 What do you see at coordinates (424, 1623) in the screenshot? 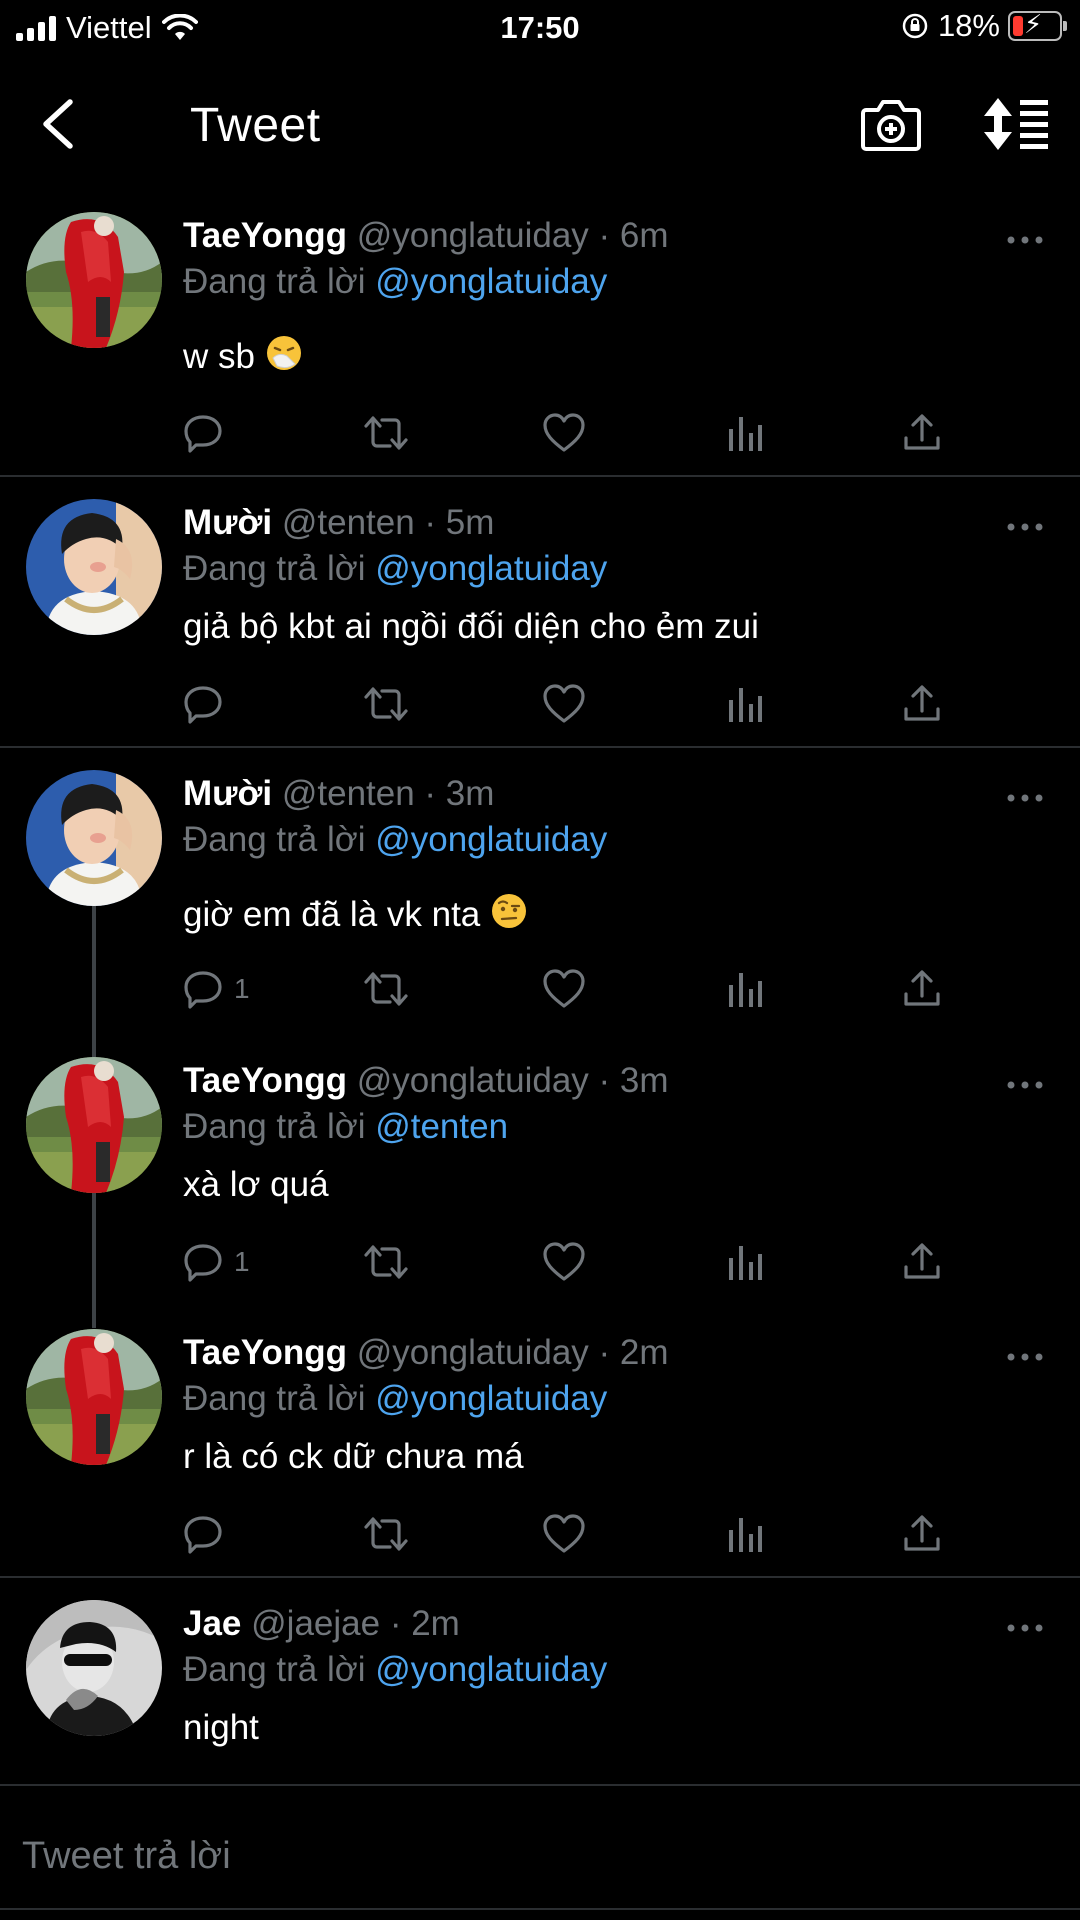
I see `timestamp: · 2m` at bounding box center [424, 1623].